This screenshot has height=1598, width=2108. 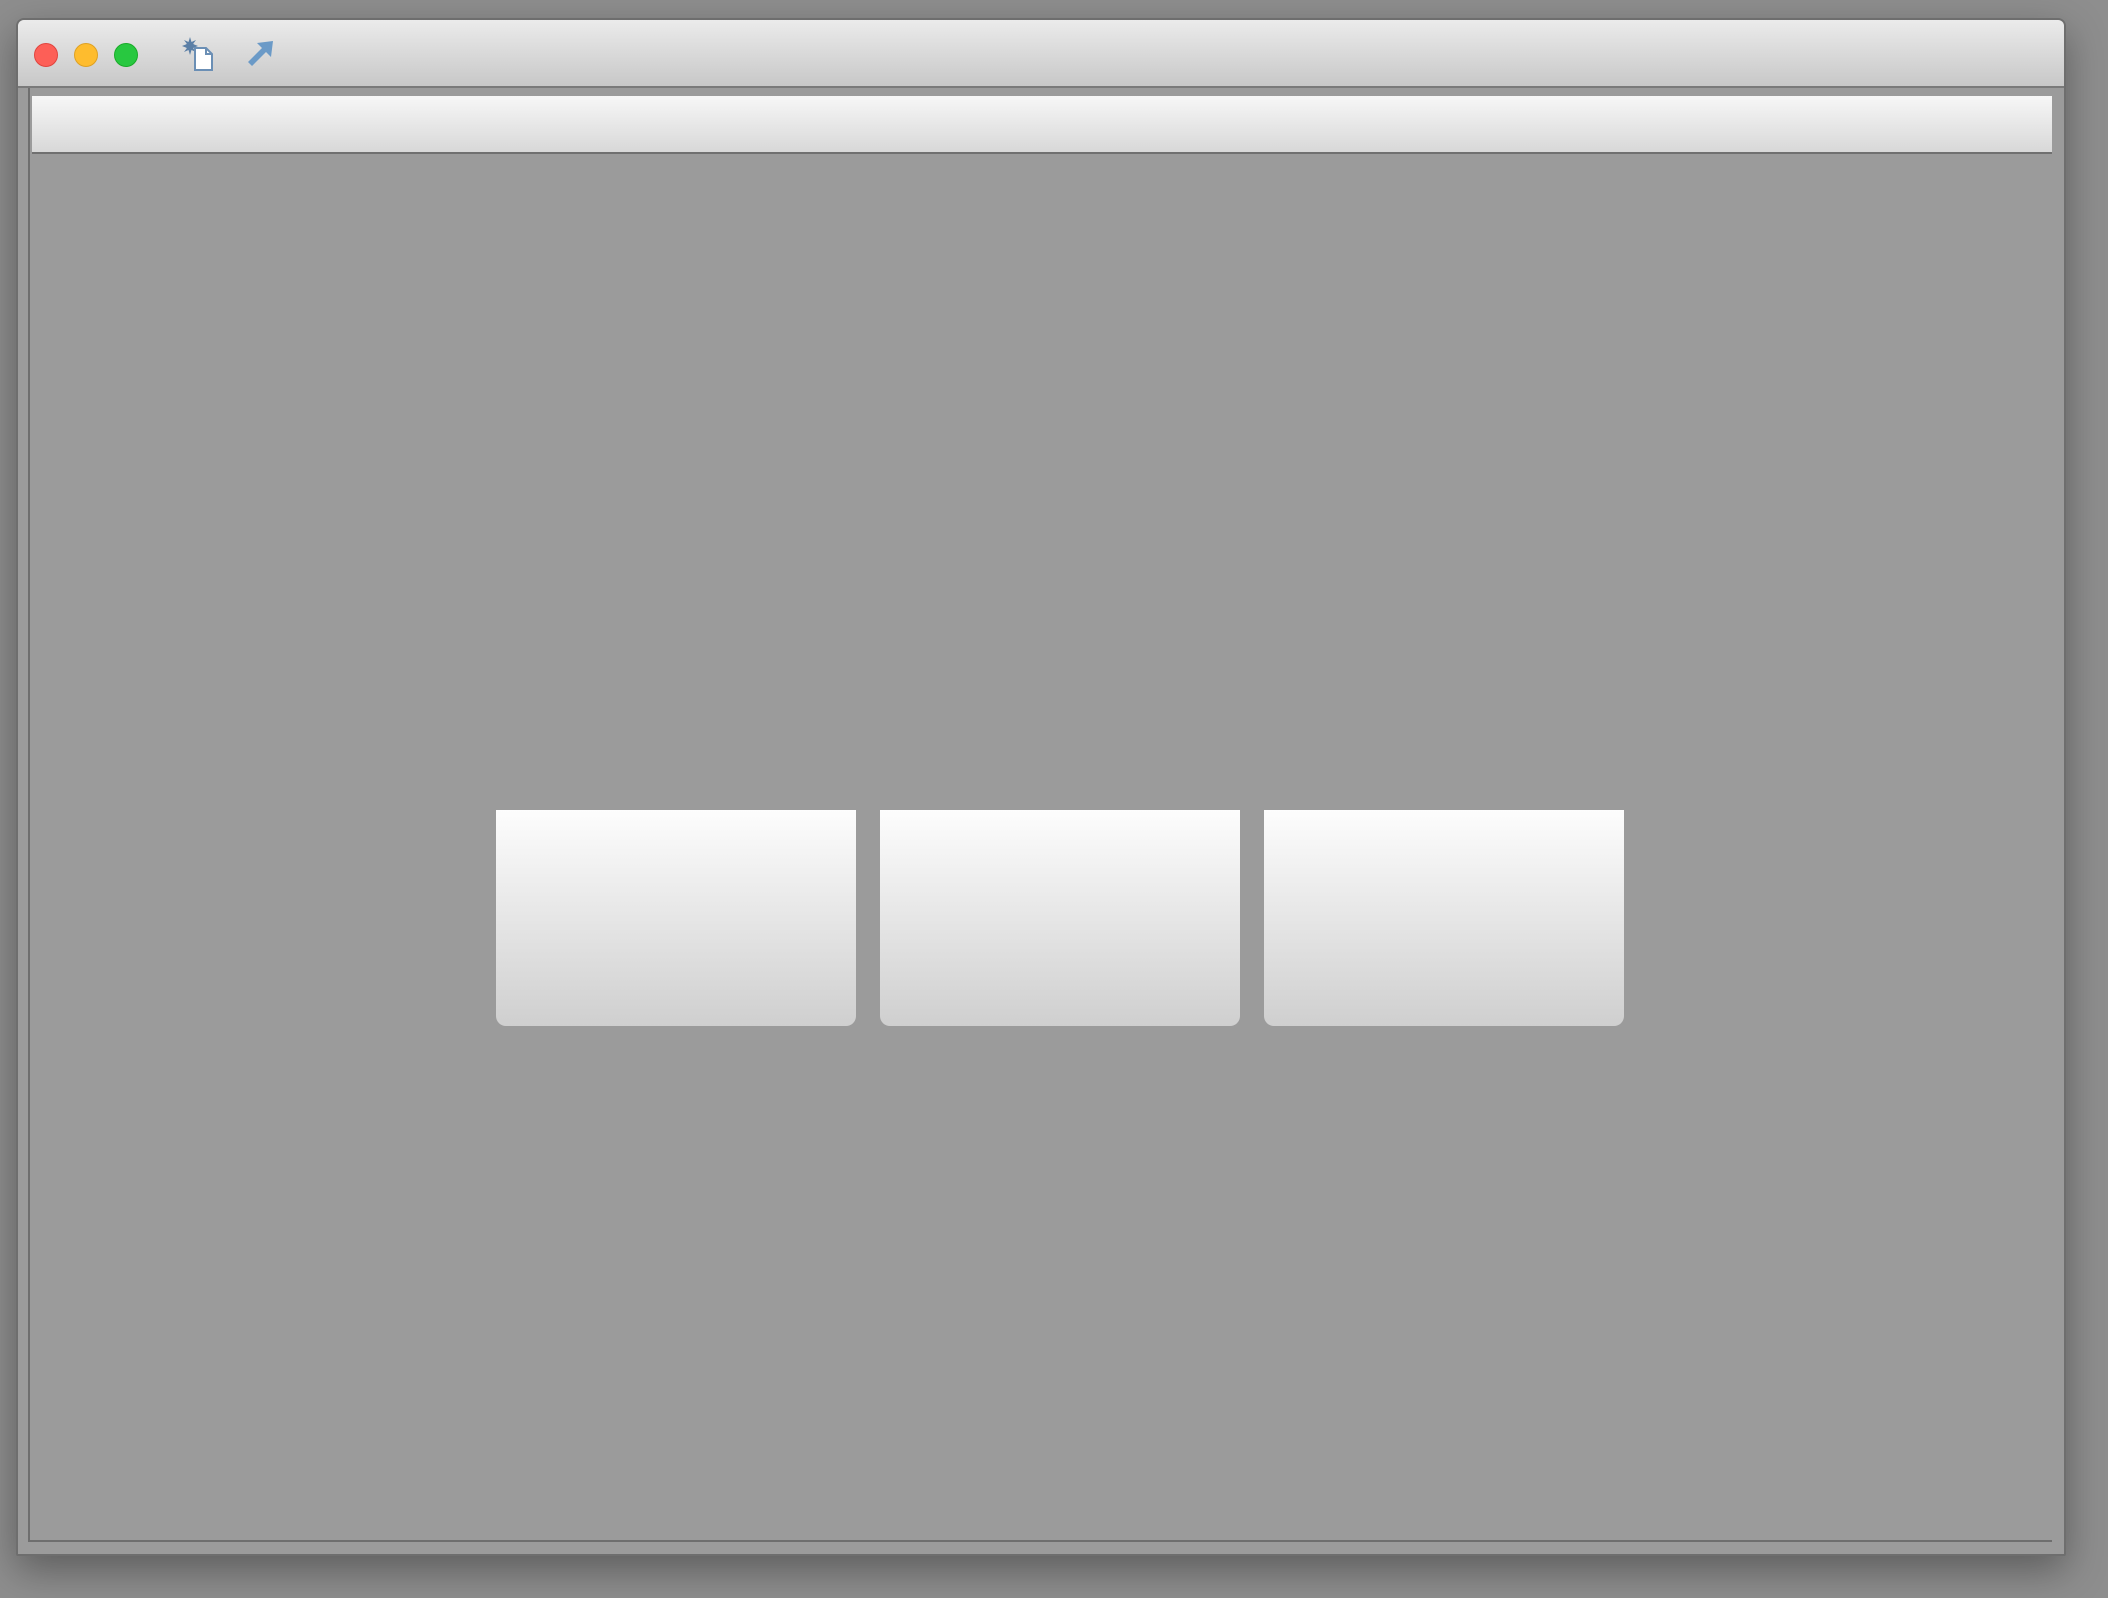 I want to click on close-button, so click(x=46, y=55).